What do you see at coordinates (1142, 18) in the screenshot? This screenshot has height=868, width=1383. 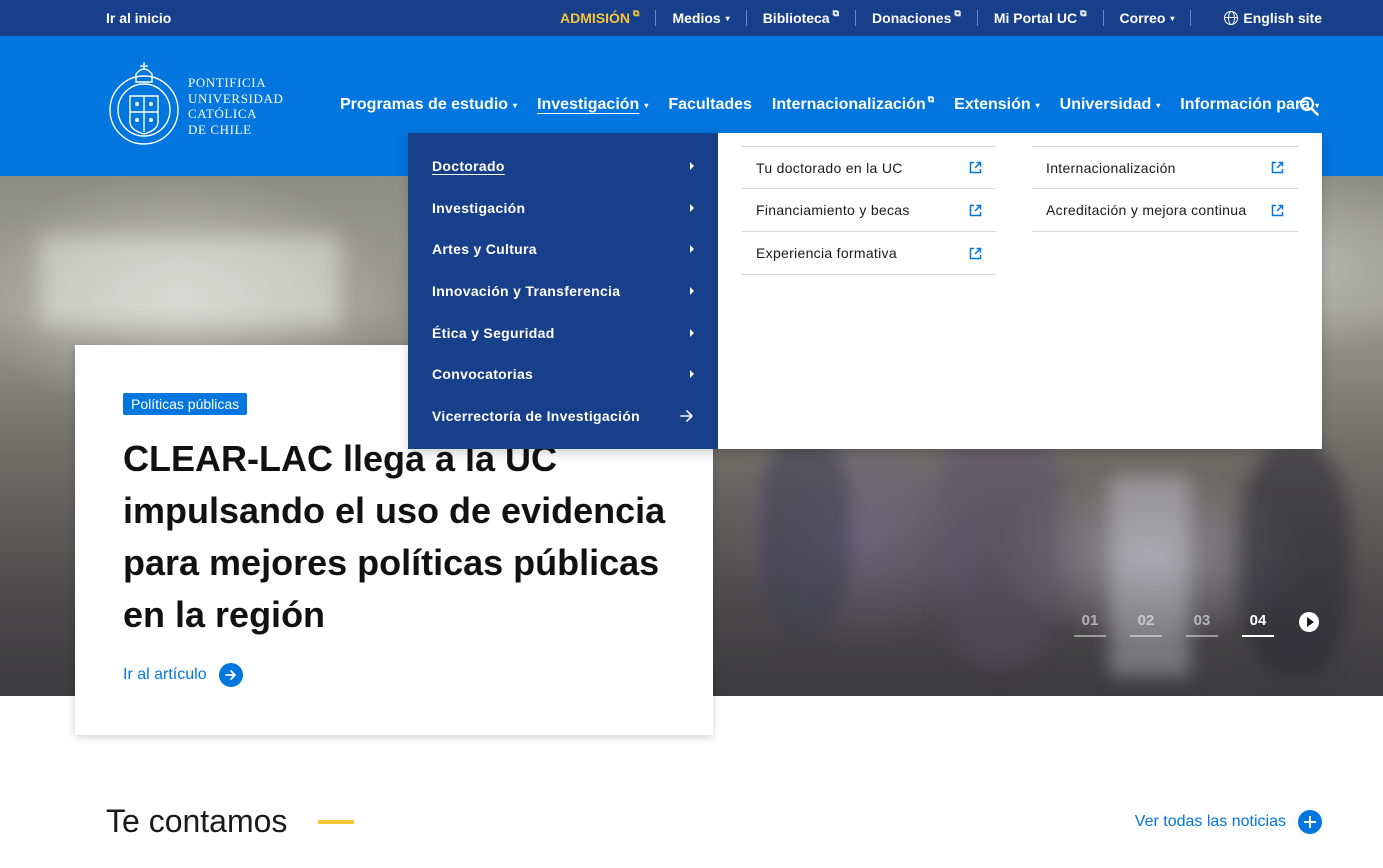 I see `correo-label: Correo` at bounding box center [1142, 18].